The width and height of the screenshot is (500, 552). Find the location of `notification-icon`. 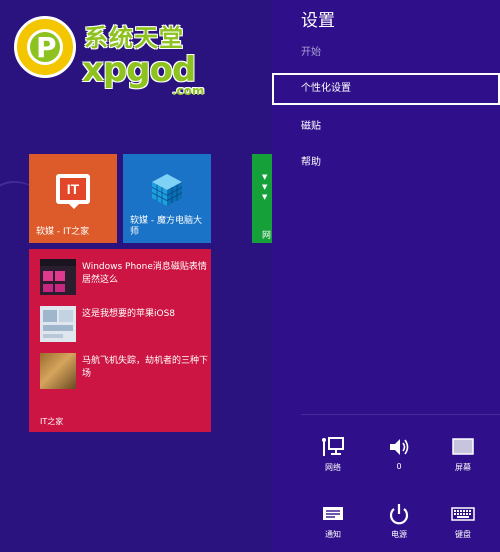

notification-icon is located at coordinates (333, 513).